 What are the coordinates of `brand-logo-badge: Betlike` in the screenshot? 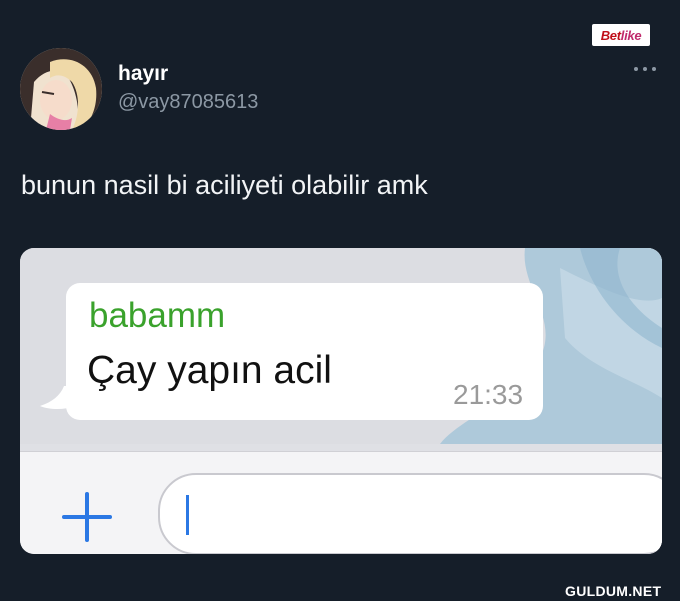 It's located at (621, 35).